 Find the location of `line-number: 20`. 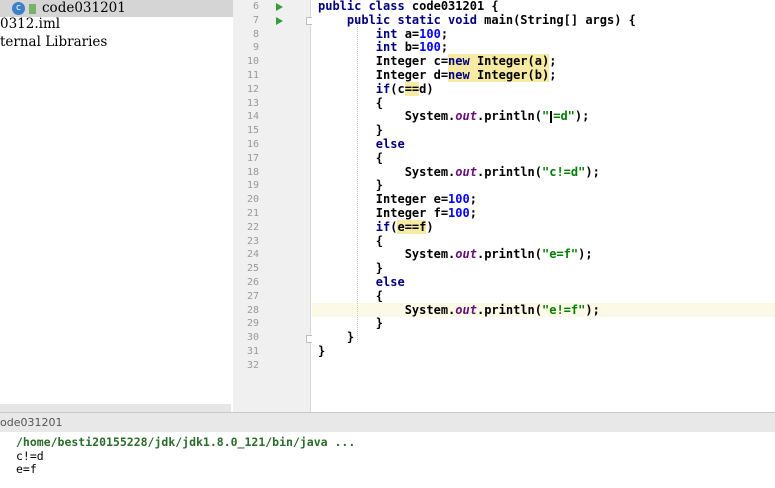

line-number: 20 is located at coordinates (252, 200).